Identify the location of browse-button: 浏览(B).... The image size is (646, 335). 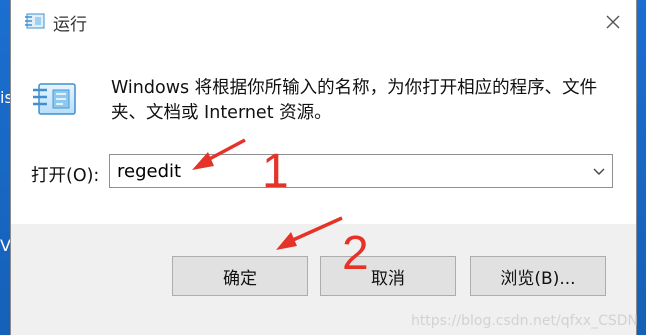
(538, 276).